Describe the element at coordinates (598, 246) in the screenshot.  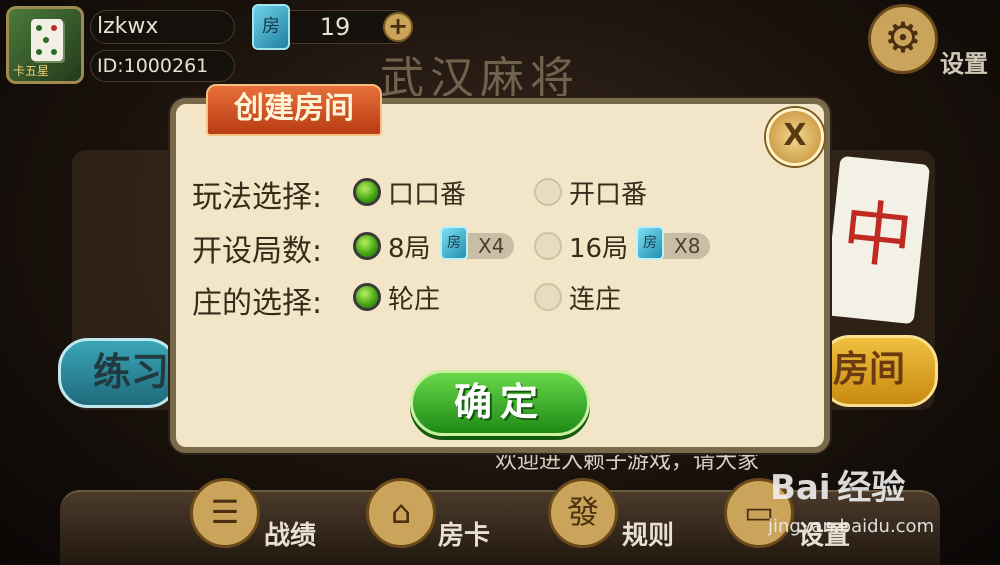
I see `option-16-rounds: 16局` at that location.